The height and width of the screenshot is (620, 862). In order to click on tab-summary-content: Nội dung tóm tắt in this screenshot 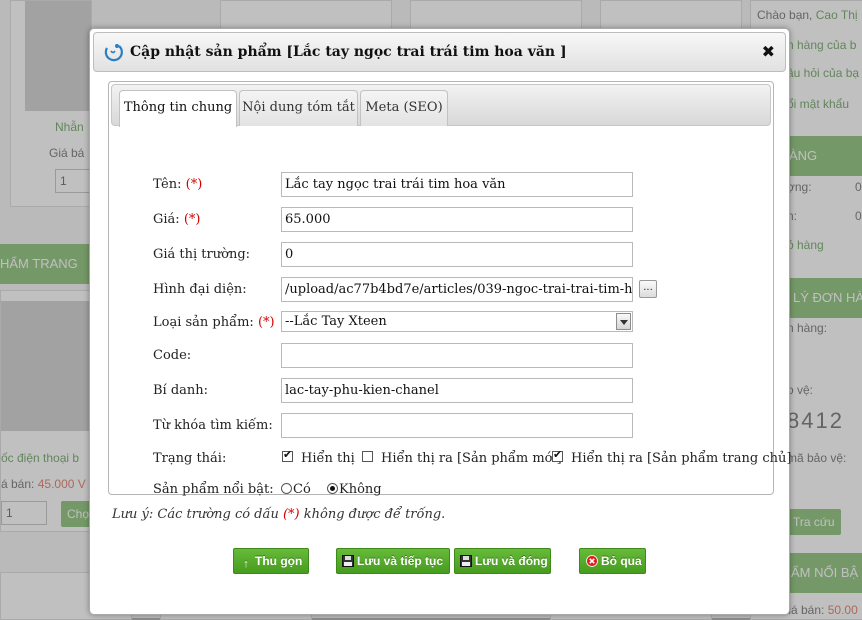, I will do `click(298, 108)`.